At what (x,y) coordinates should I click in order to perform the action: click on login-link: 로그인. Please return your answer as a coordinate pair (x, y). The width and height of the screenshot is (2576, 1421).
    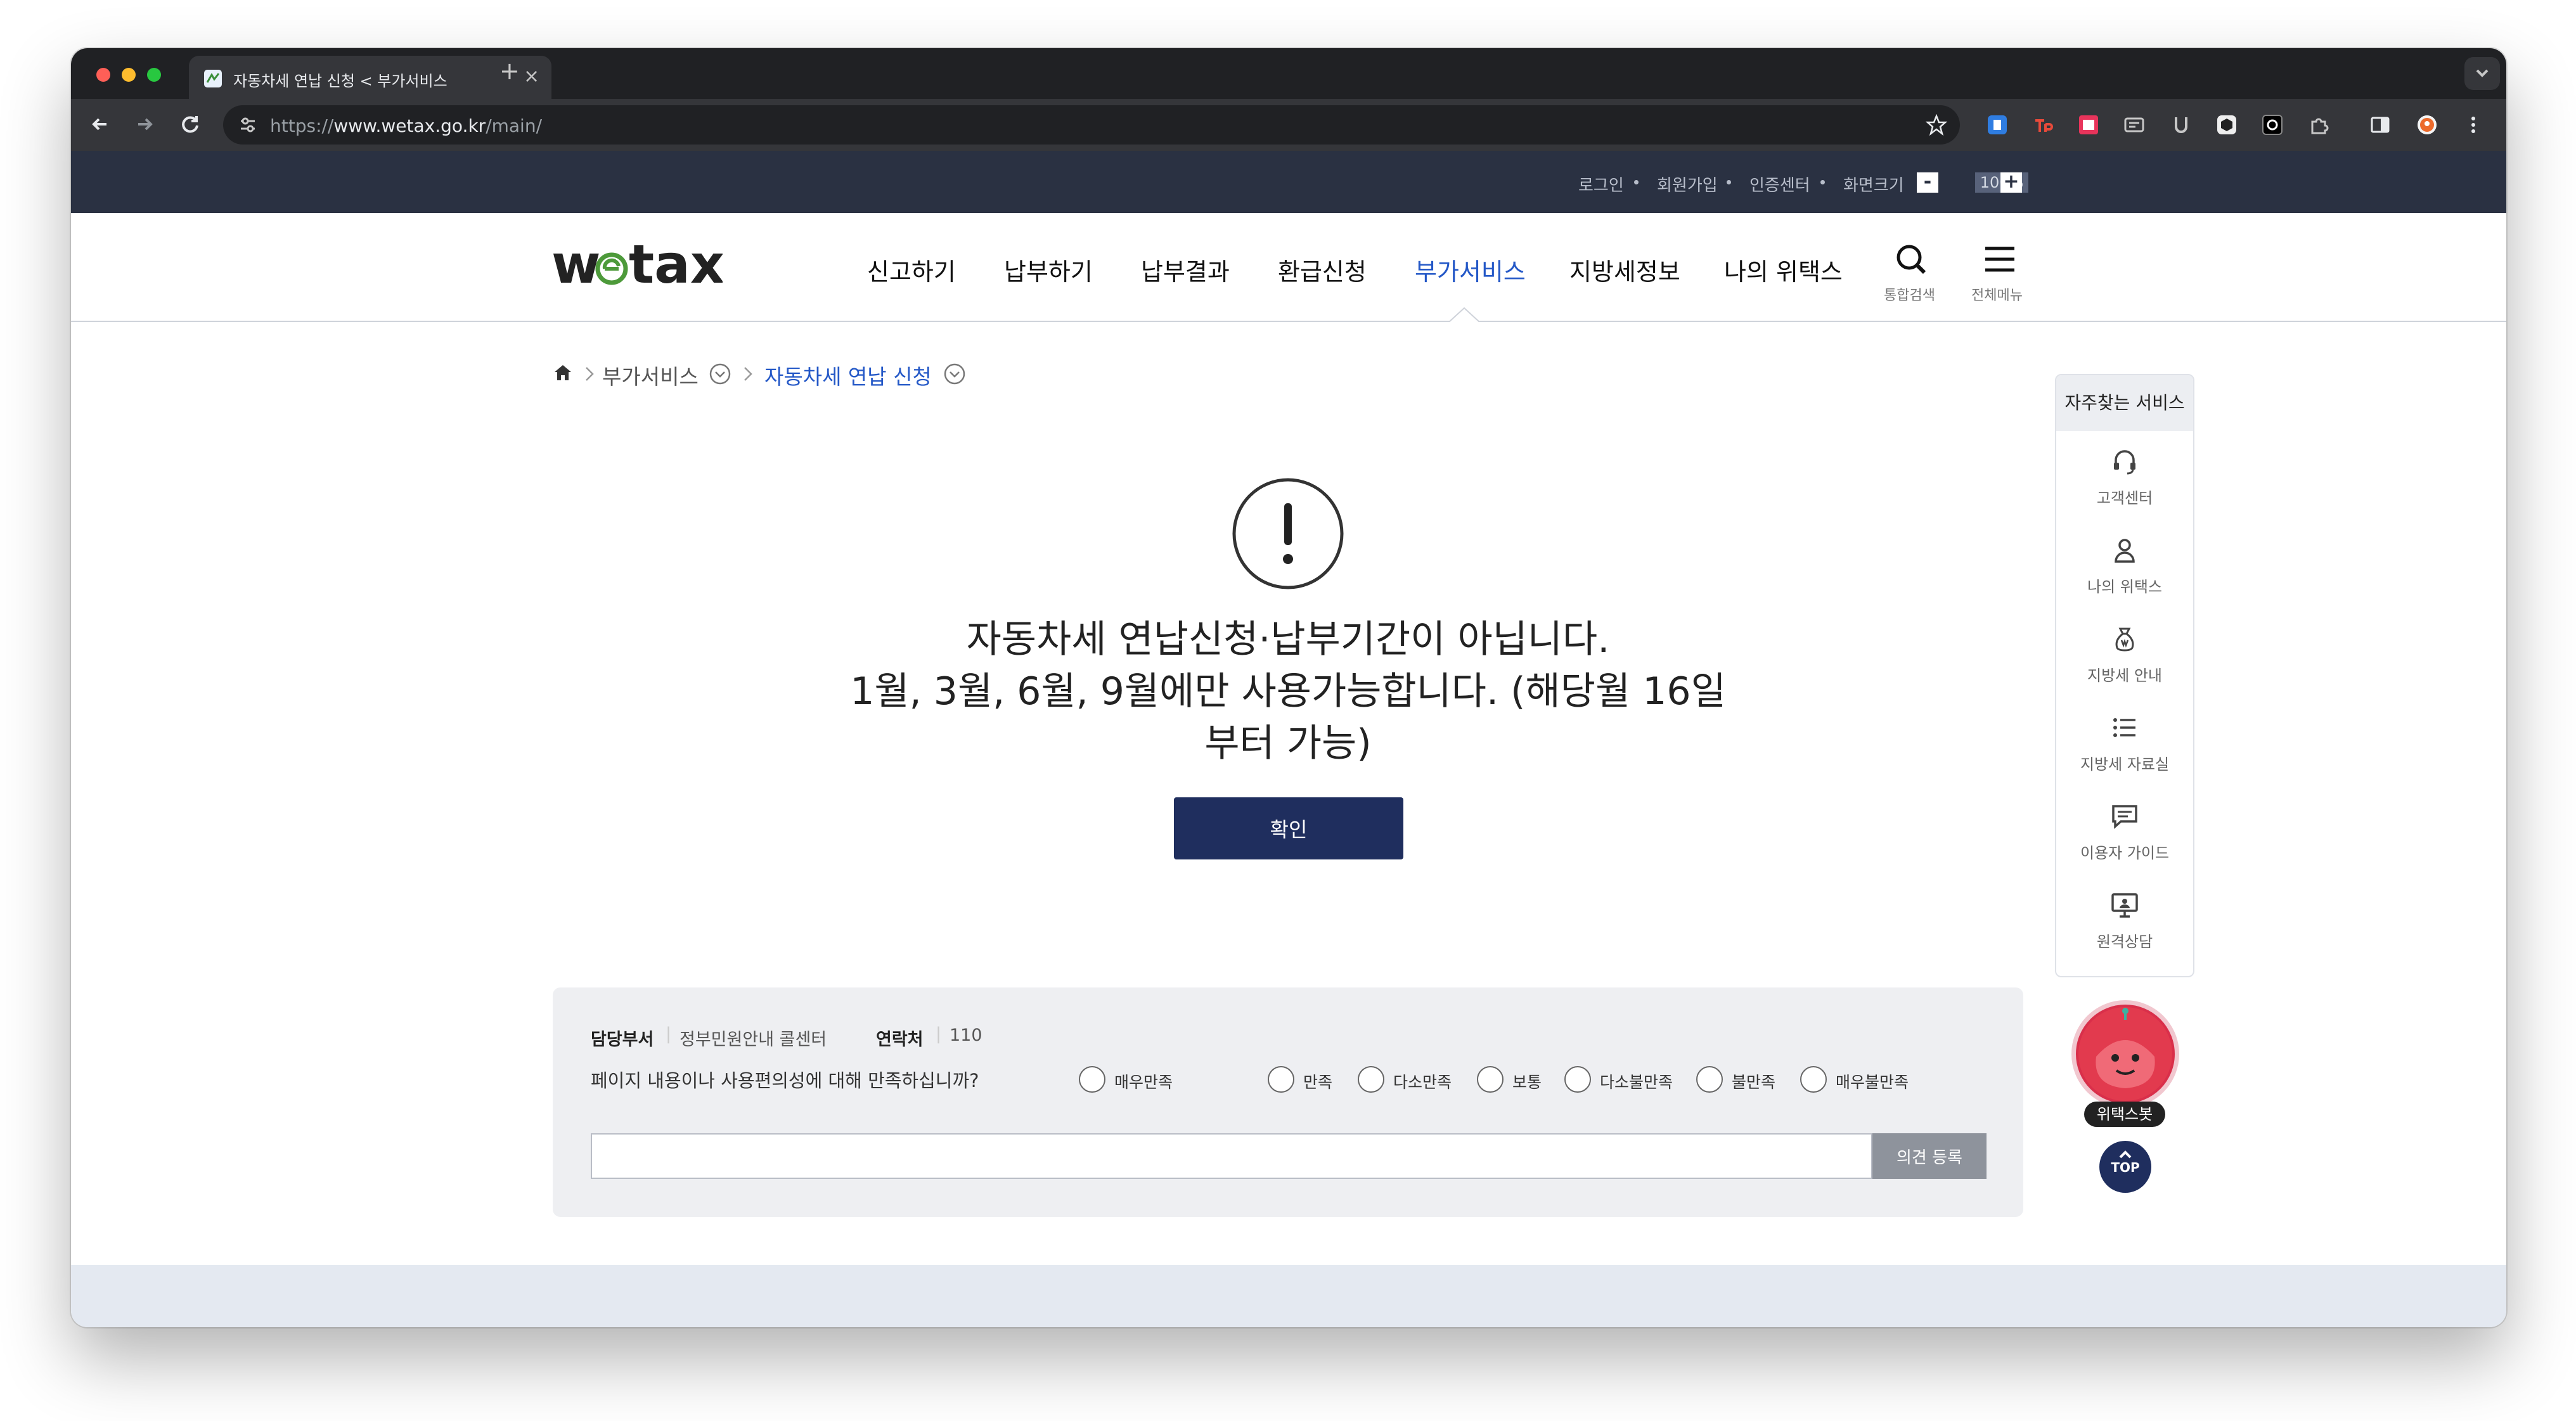
    Looking at the image, I should click on (1601, 184).